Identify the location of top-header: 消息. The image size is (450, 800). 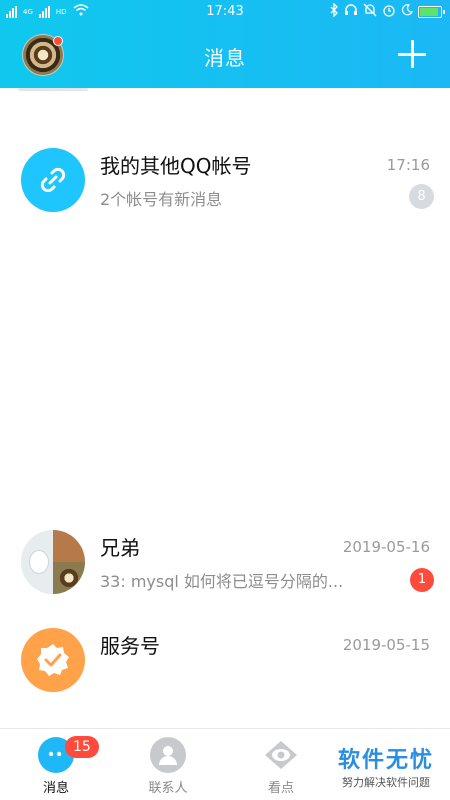
(225, 56).